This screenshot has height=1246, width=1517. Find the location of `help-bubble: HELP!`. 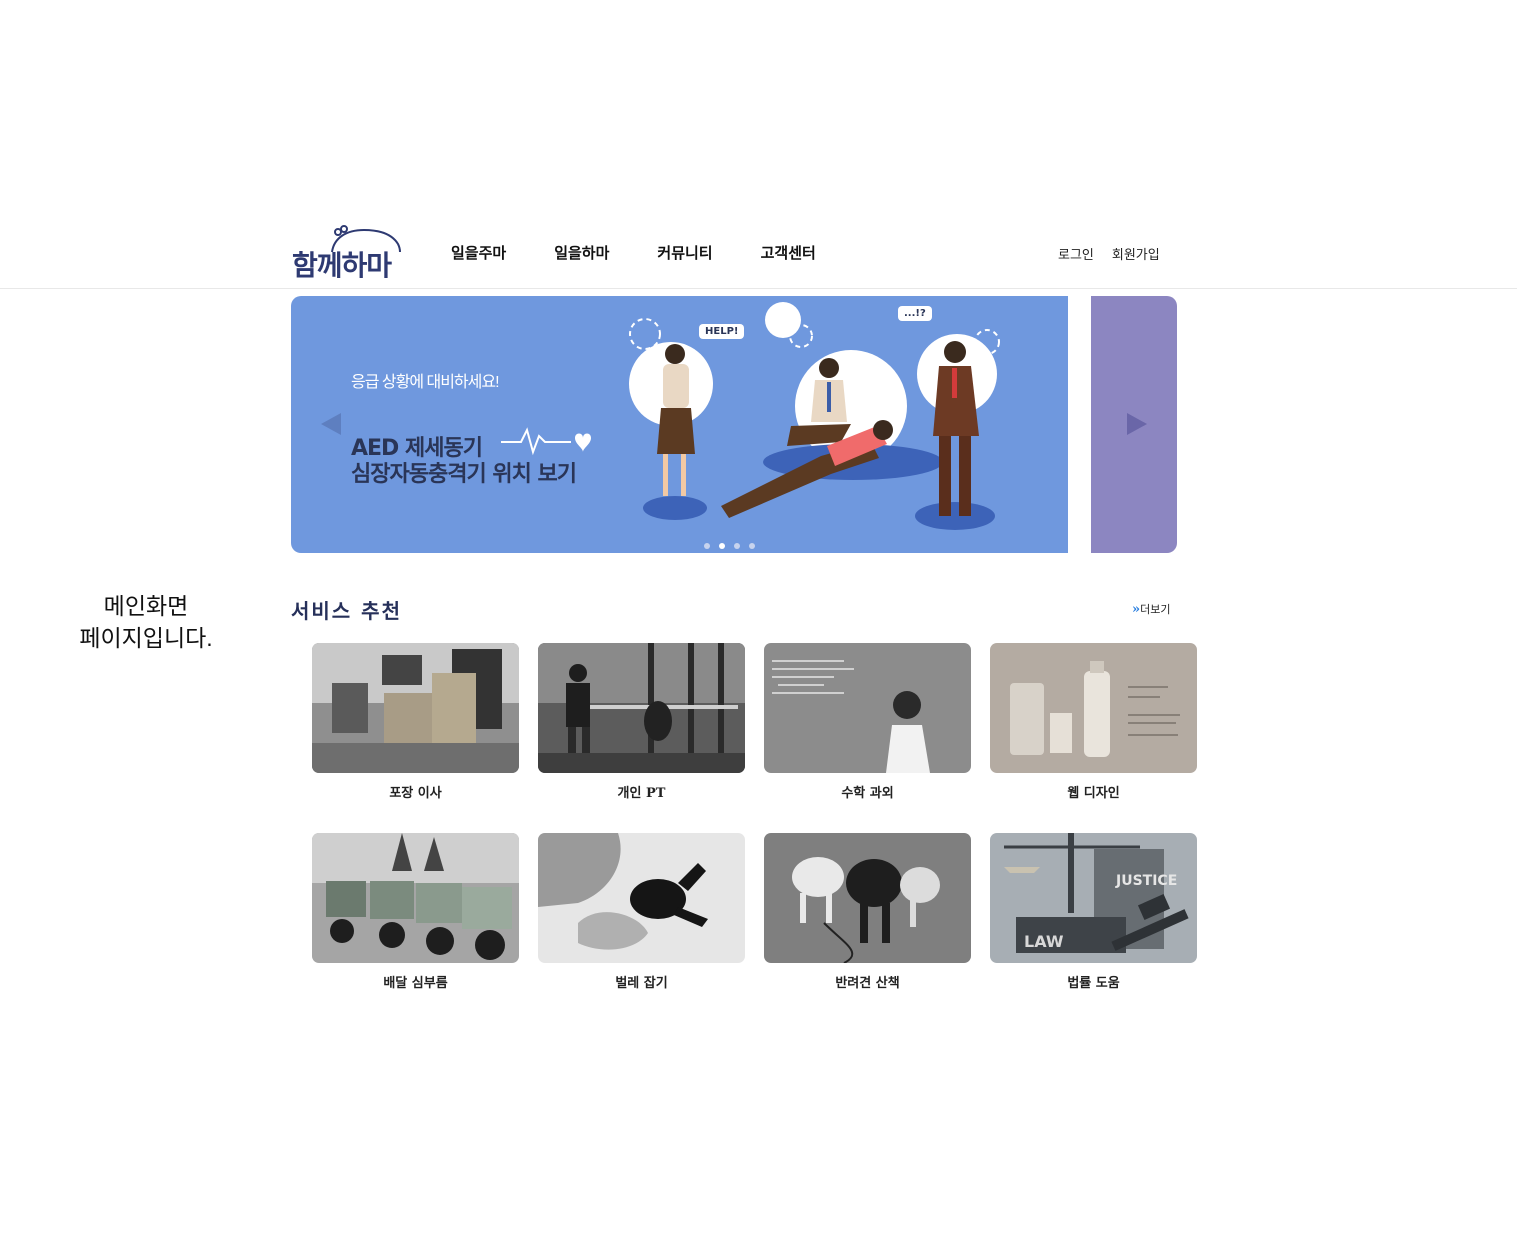

help-bubble: HELP! is located at coordinates (722, 331).